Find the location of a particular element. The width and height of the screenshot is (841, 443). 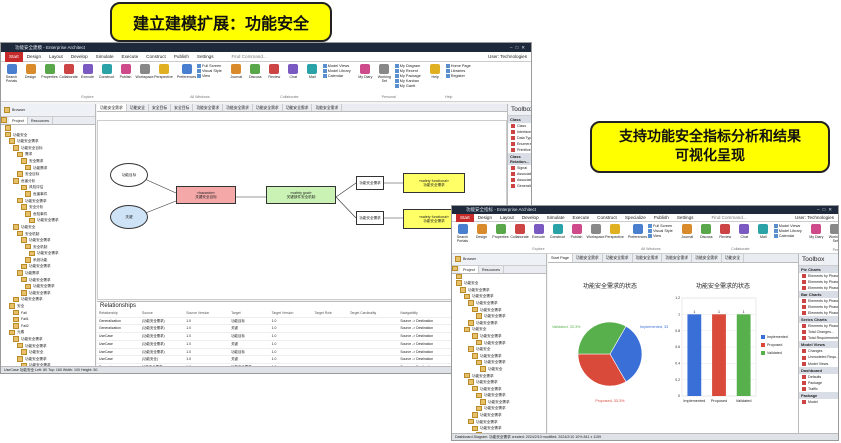

tab-item: Resources is located at coordinates (40, 120).